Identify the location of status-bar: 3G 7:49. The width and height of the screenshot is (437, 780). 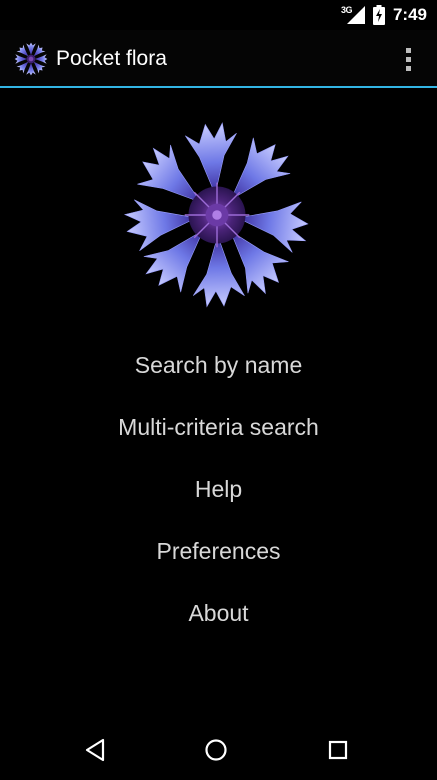
(218, 15).